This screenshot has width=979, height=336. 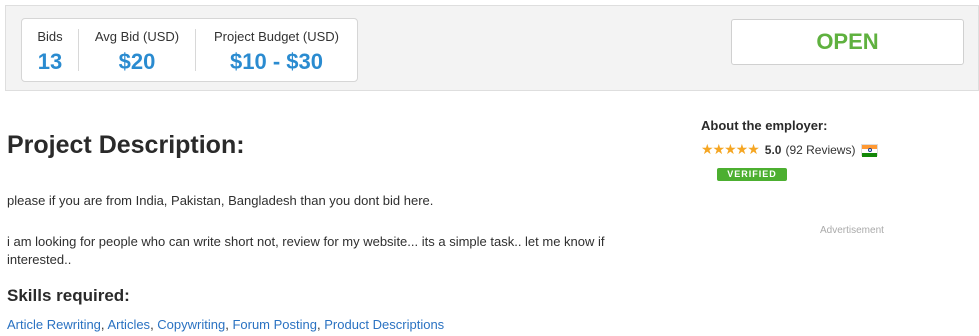 What do you see at coordinates (191, 324) in the screenshot?
I see `skill-link-copywriting: Copywriting` at bounding box center [191, 324].